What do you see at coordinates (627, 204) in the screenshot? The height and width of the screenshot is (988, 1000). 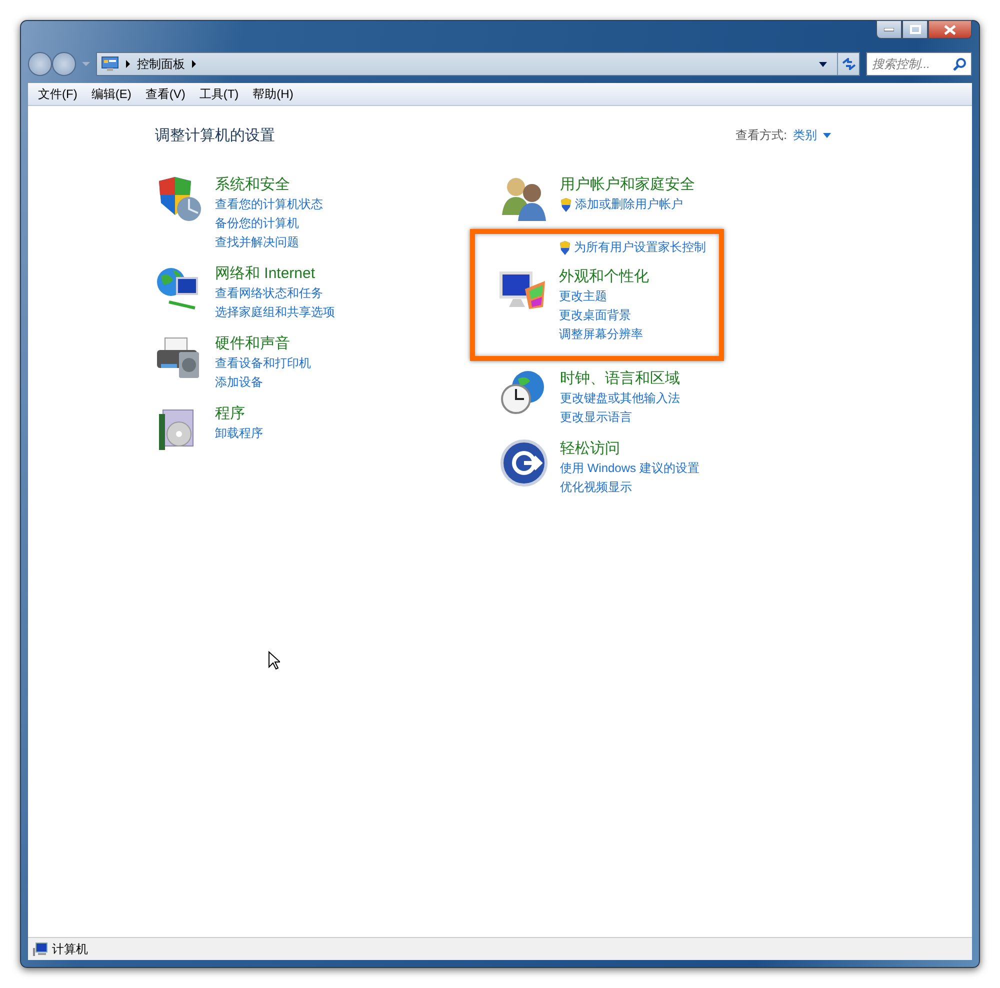 I see `link: 添加或删除用户帐户` at bounding box center [627, 204].